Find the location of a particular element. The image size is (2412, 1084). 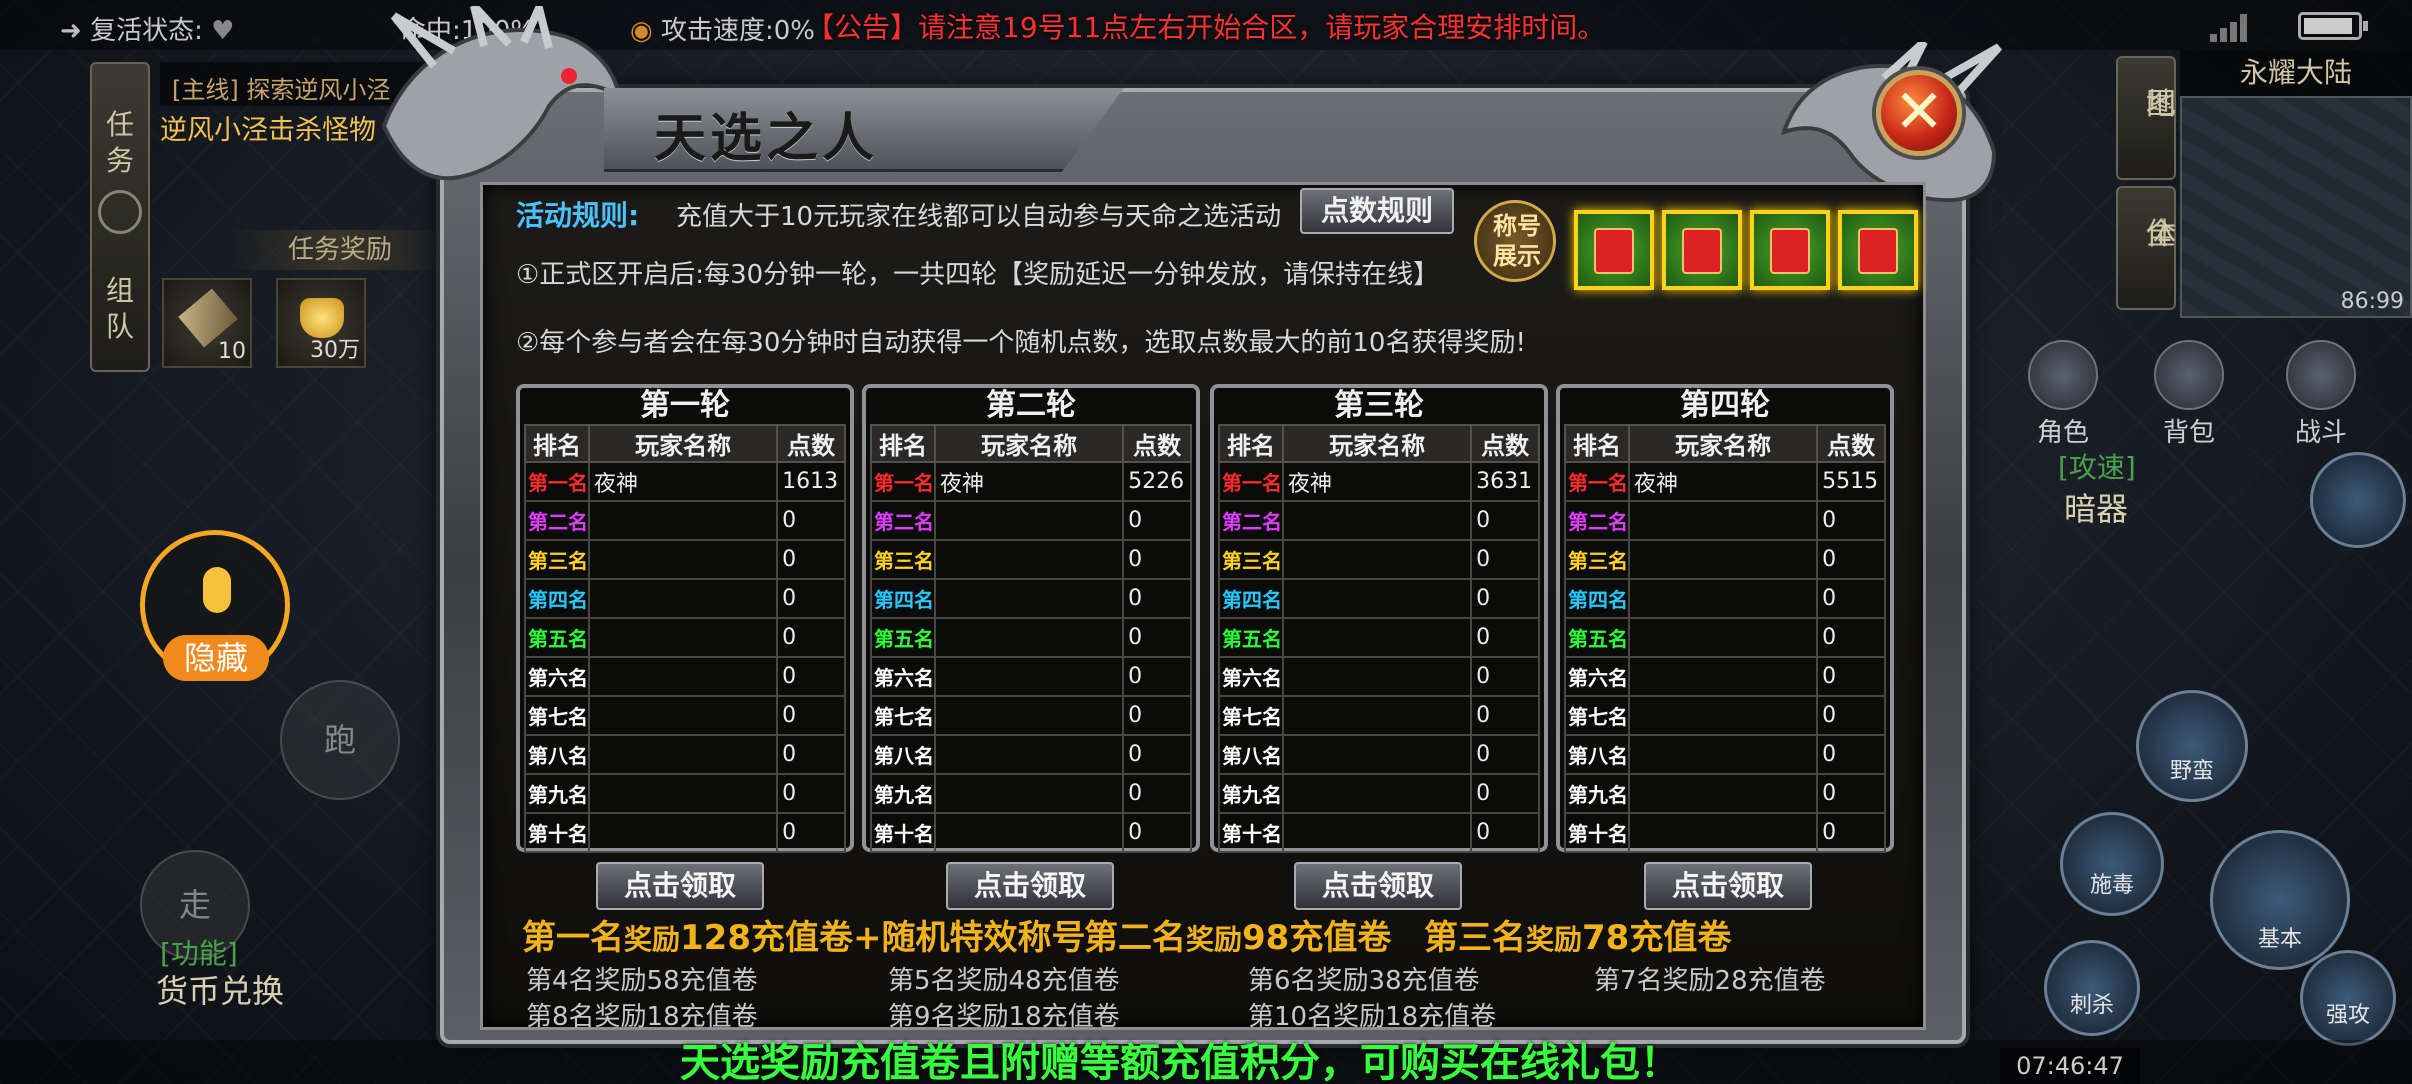

minimap: 86:99 is located at coordinates (2296, 207).